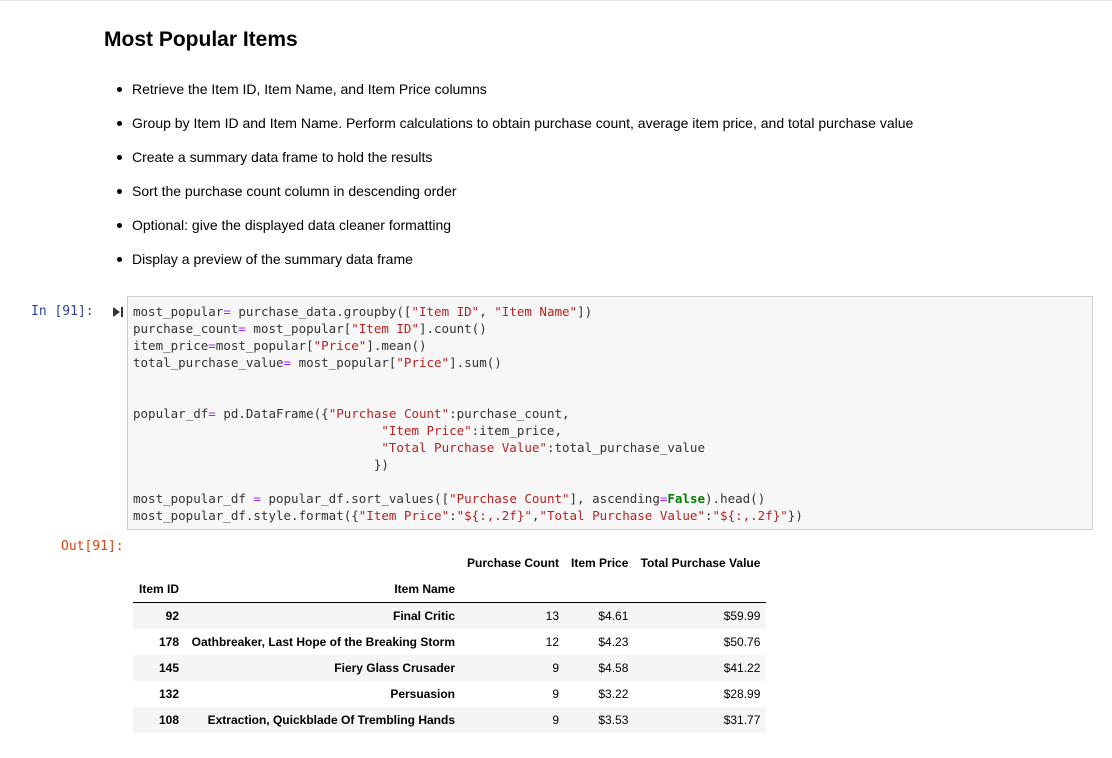 The height and width of the screenshot is (758, 1112). I want to click on item-name-cell: Final Critic, so click(424, 616).